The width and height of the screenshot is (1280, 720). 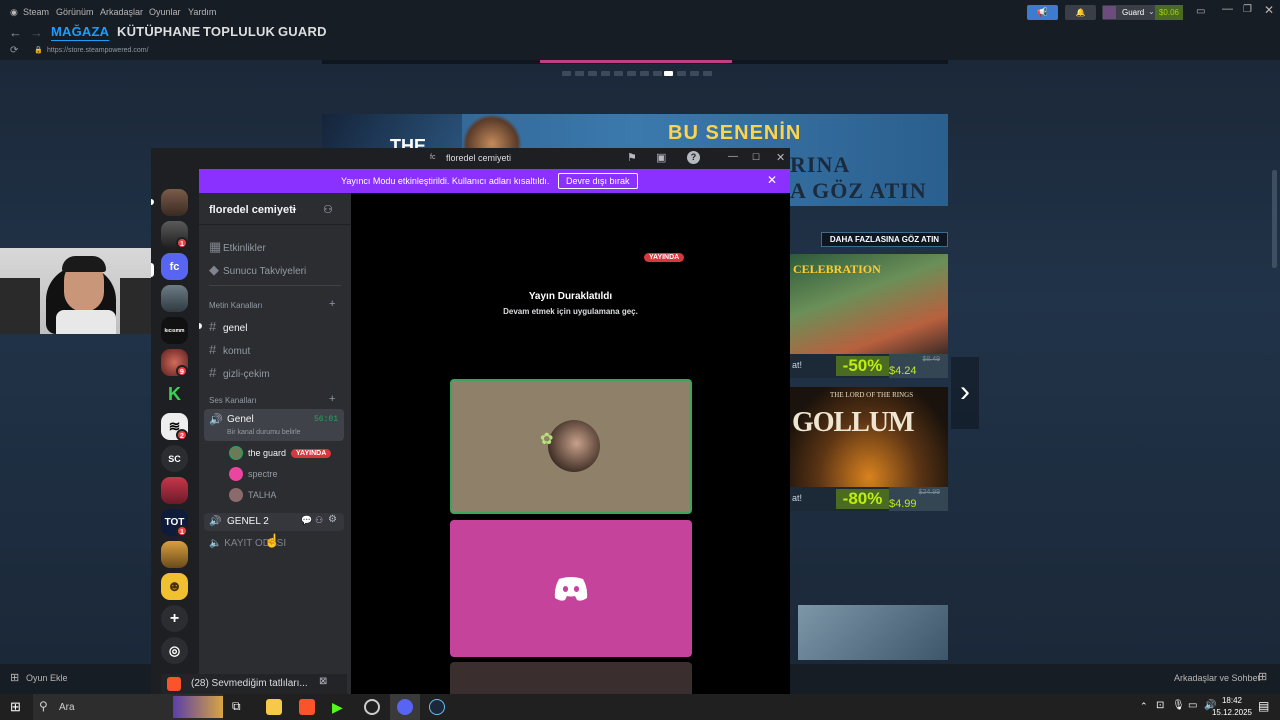 What do you see at coordinates (632, 157) in the screenshot?
I see `flag-icon: ⚑` at bounding box center [632, 157].